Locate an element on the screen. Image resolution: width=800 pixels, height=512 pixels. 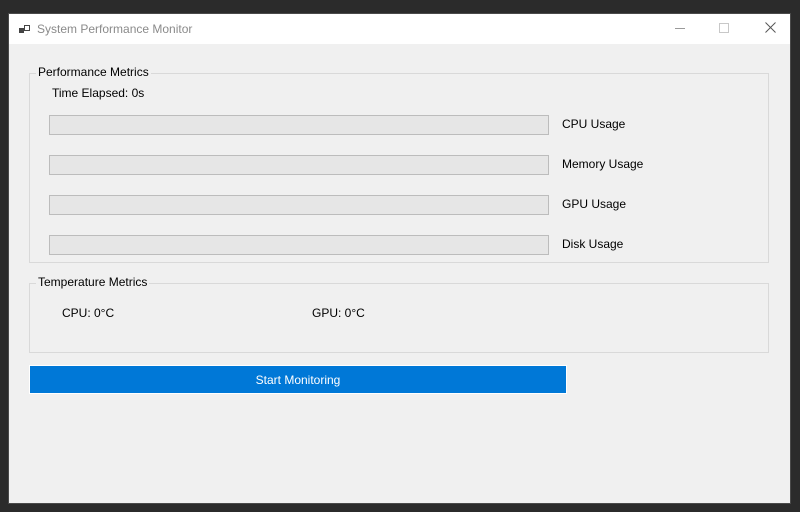
gpu-temperature-label: GPU: 0°C is located at coordinates (338, 313).